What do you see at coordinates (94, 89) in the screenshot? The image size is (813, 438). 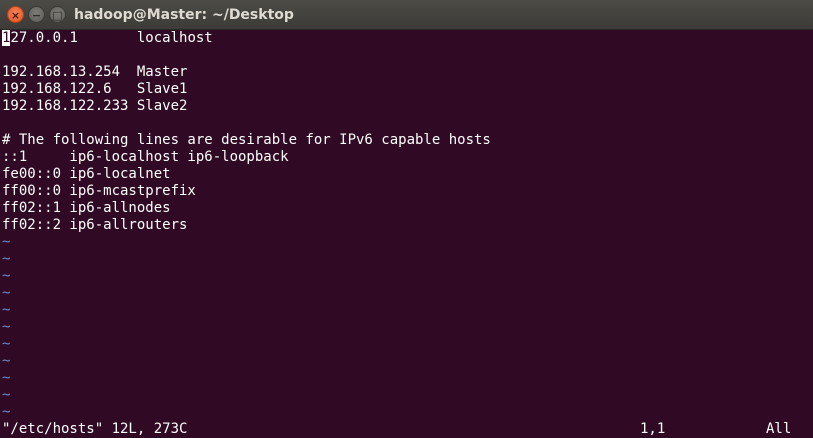 I see `editor-line: 192.168.122.6 Slave1` at bounding box center [94, 89].